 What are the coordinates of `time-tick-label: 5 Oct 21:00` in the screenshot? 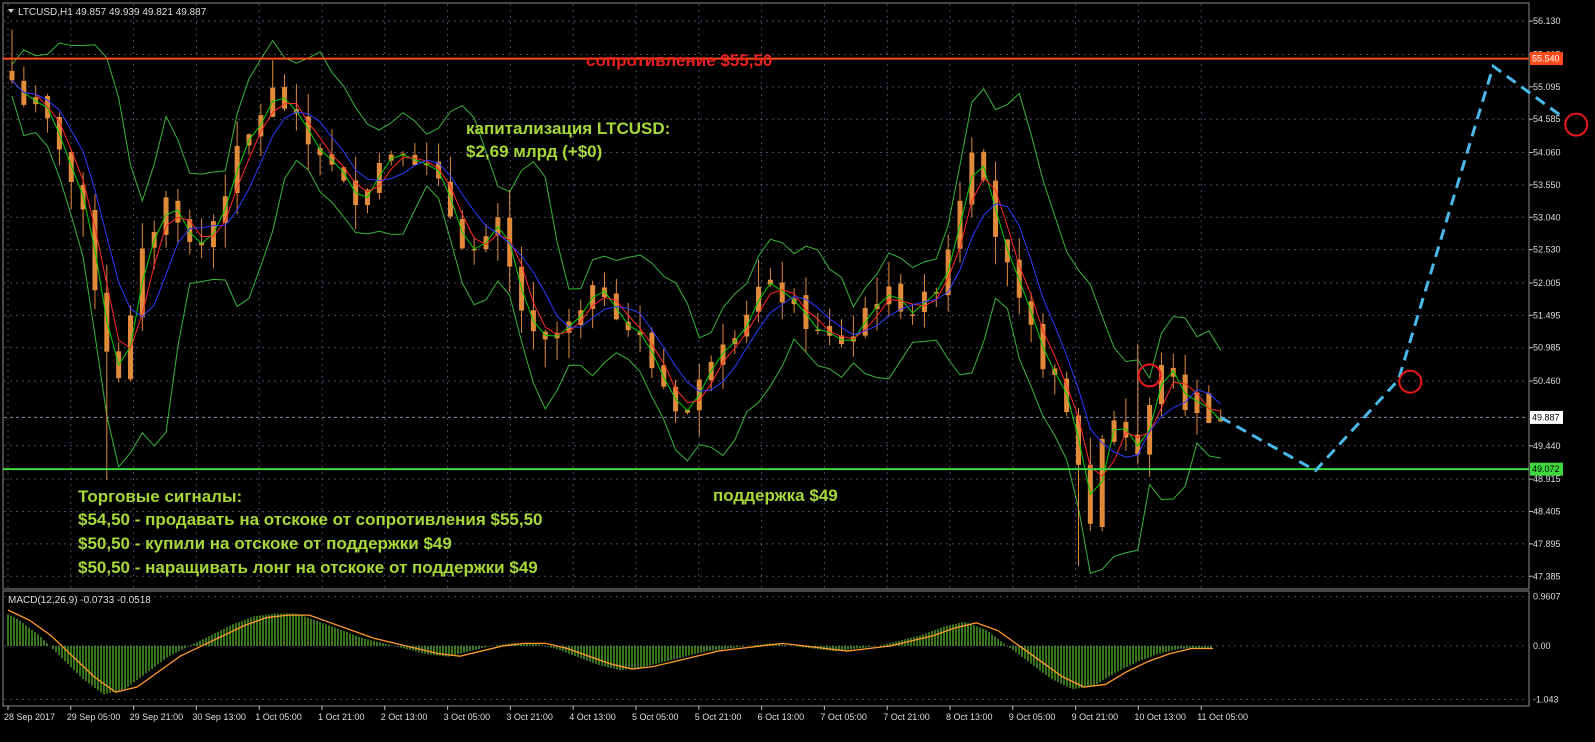 It's located at (718, 717).